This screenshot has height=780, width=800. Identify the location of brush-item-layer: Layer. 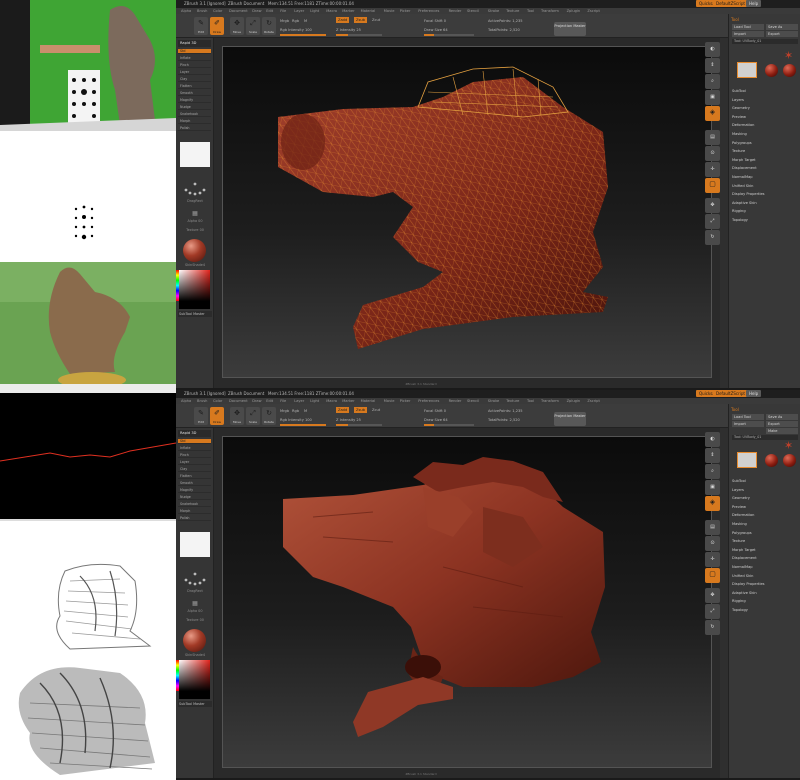
(194, 72).